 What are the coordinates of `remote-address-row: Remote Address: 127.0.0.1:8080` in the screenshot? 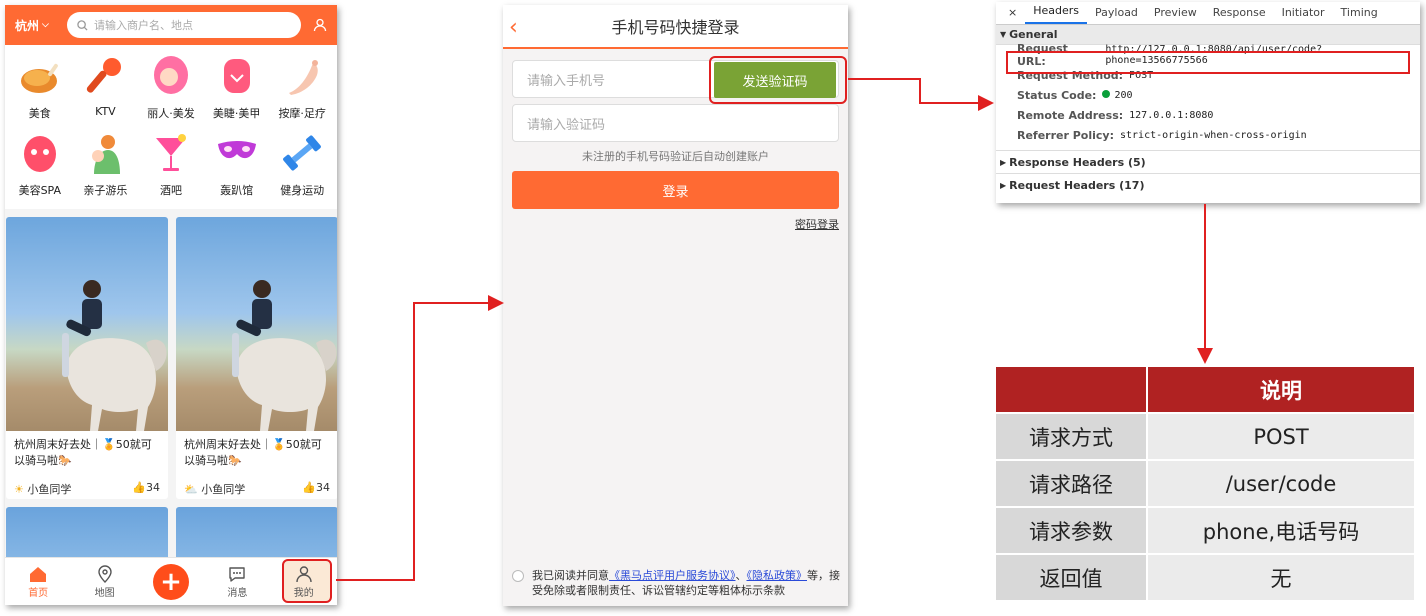 It's located at (1208, 115).